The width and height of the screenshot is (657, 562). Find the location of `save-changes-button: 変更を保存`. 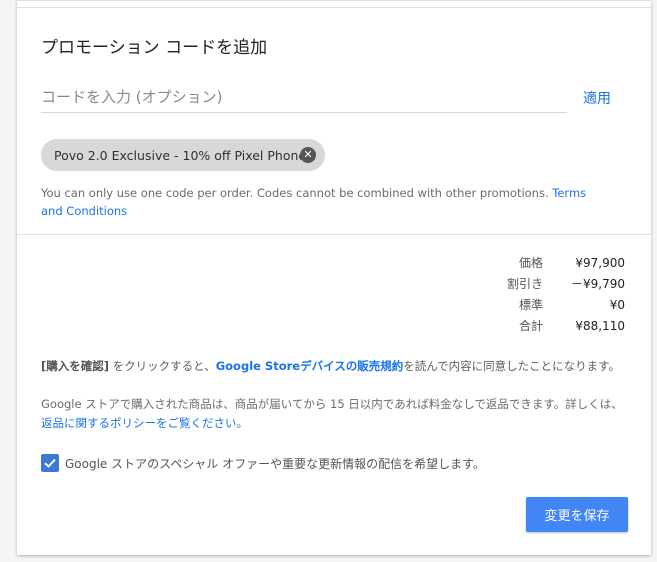

save-changes-button: 変更を保存 is located at coordinates (577, 514).